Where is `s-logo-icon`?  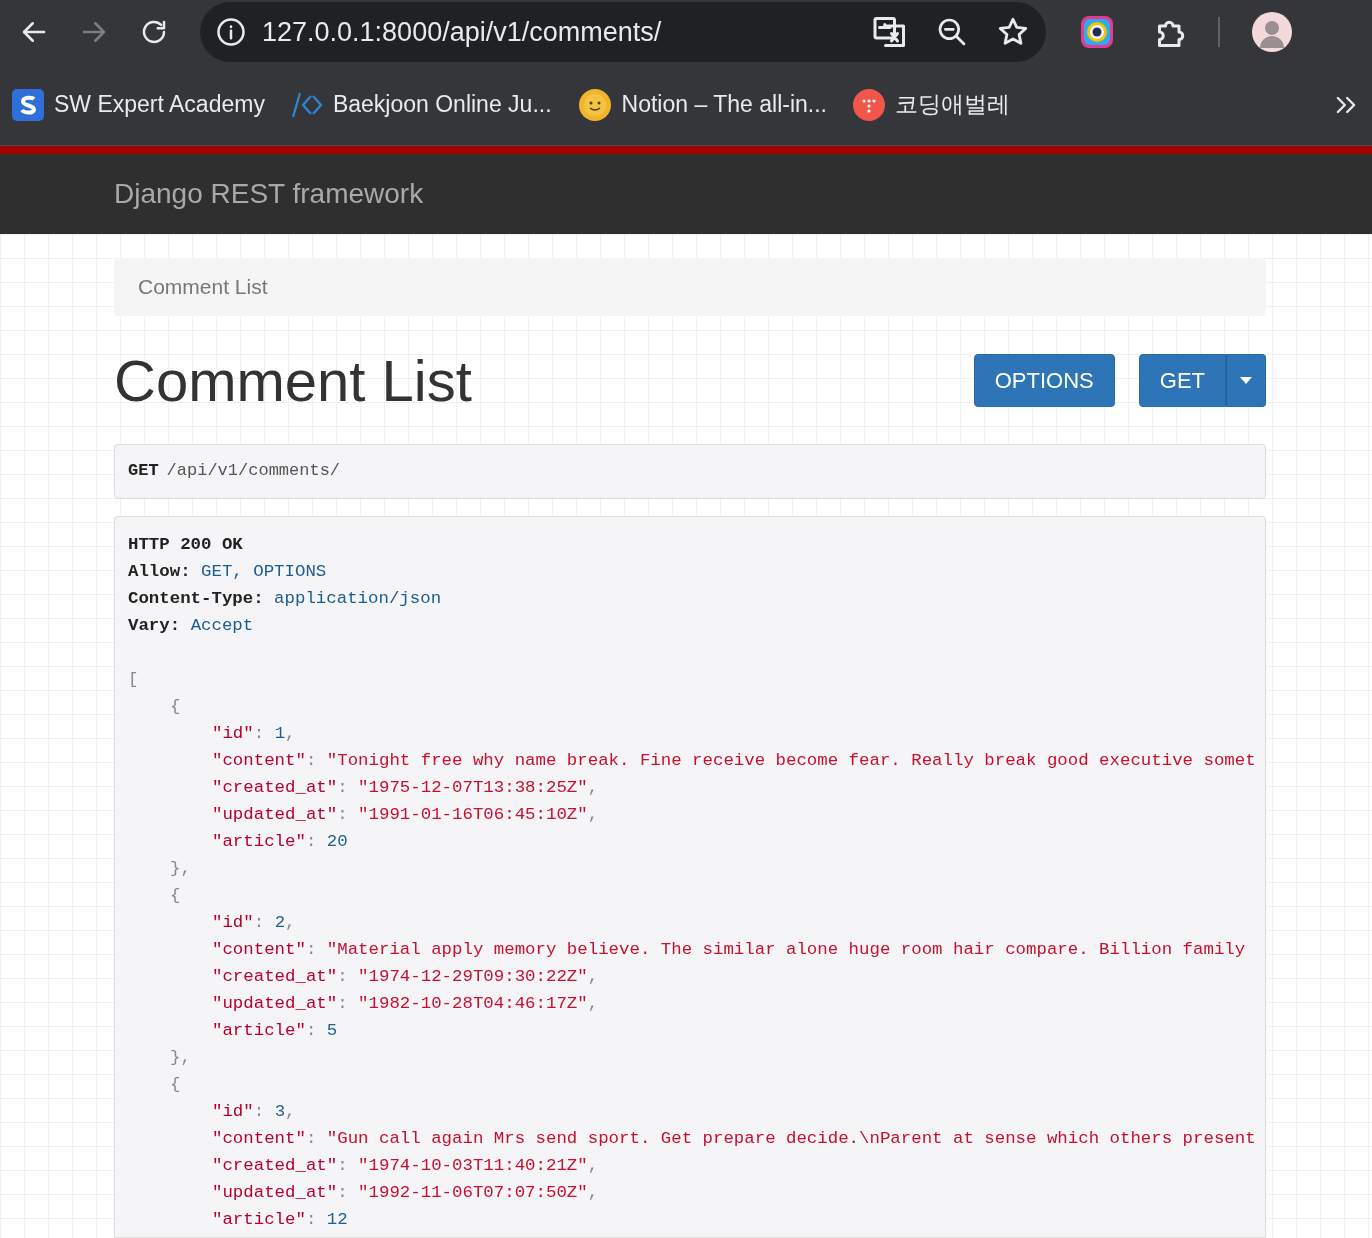
s-logo-icon is located at coordinates (28, 104).